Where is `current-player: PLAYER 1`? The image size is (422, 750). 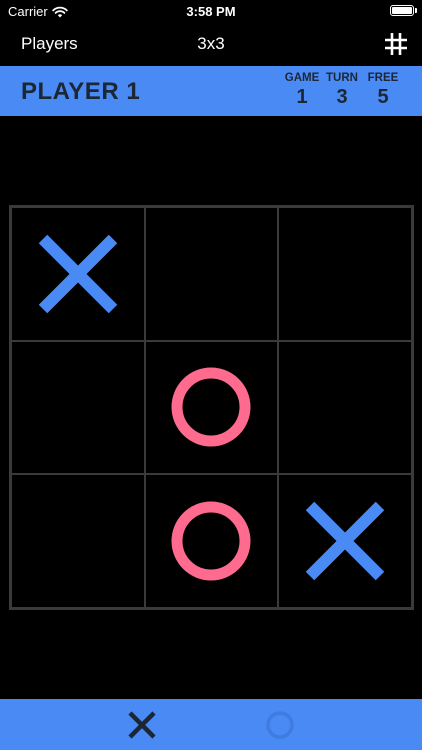
current-player: PLAYER 1 is located at coordinates (81, 91).